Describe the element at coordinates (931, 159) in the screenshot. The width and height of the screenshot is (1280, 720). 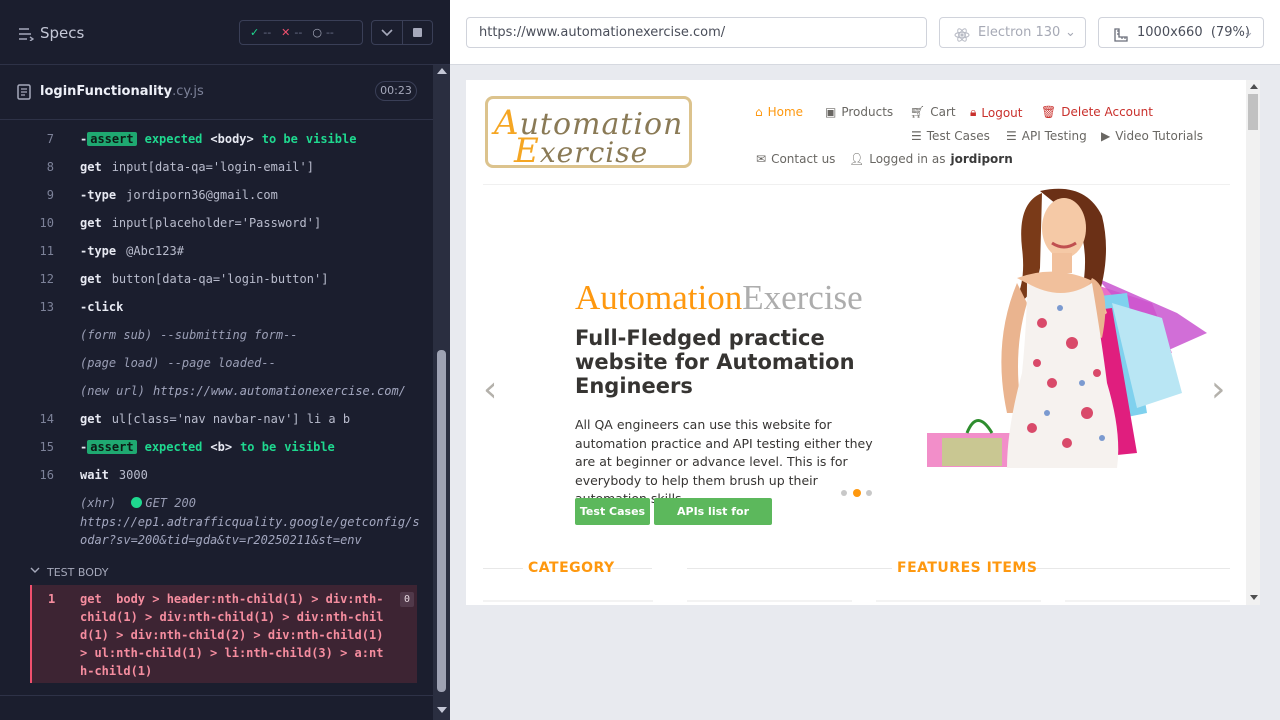
I see `nav-logged-in: 👤︎ Logged in as jordiporn` at that location.